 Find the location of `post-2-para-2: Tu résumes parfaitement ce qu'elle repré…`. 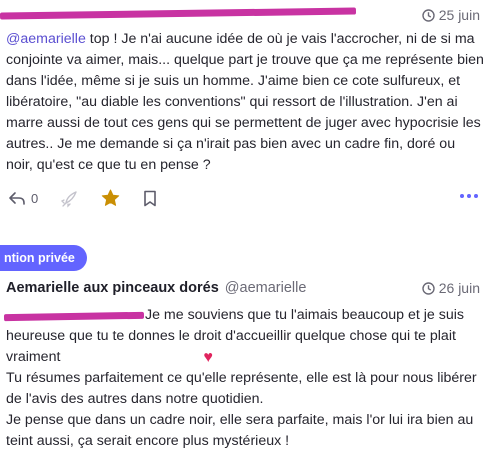

post-2-para-2: Tu résumes parfaitement ce qu'elle repré… is located at coordinates (241, 388).